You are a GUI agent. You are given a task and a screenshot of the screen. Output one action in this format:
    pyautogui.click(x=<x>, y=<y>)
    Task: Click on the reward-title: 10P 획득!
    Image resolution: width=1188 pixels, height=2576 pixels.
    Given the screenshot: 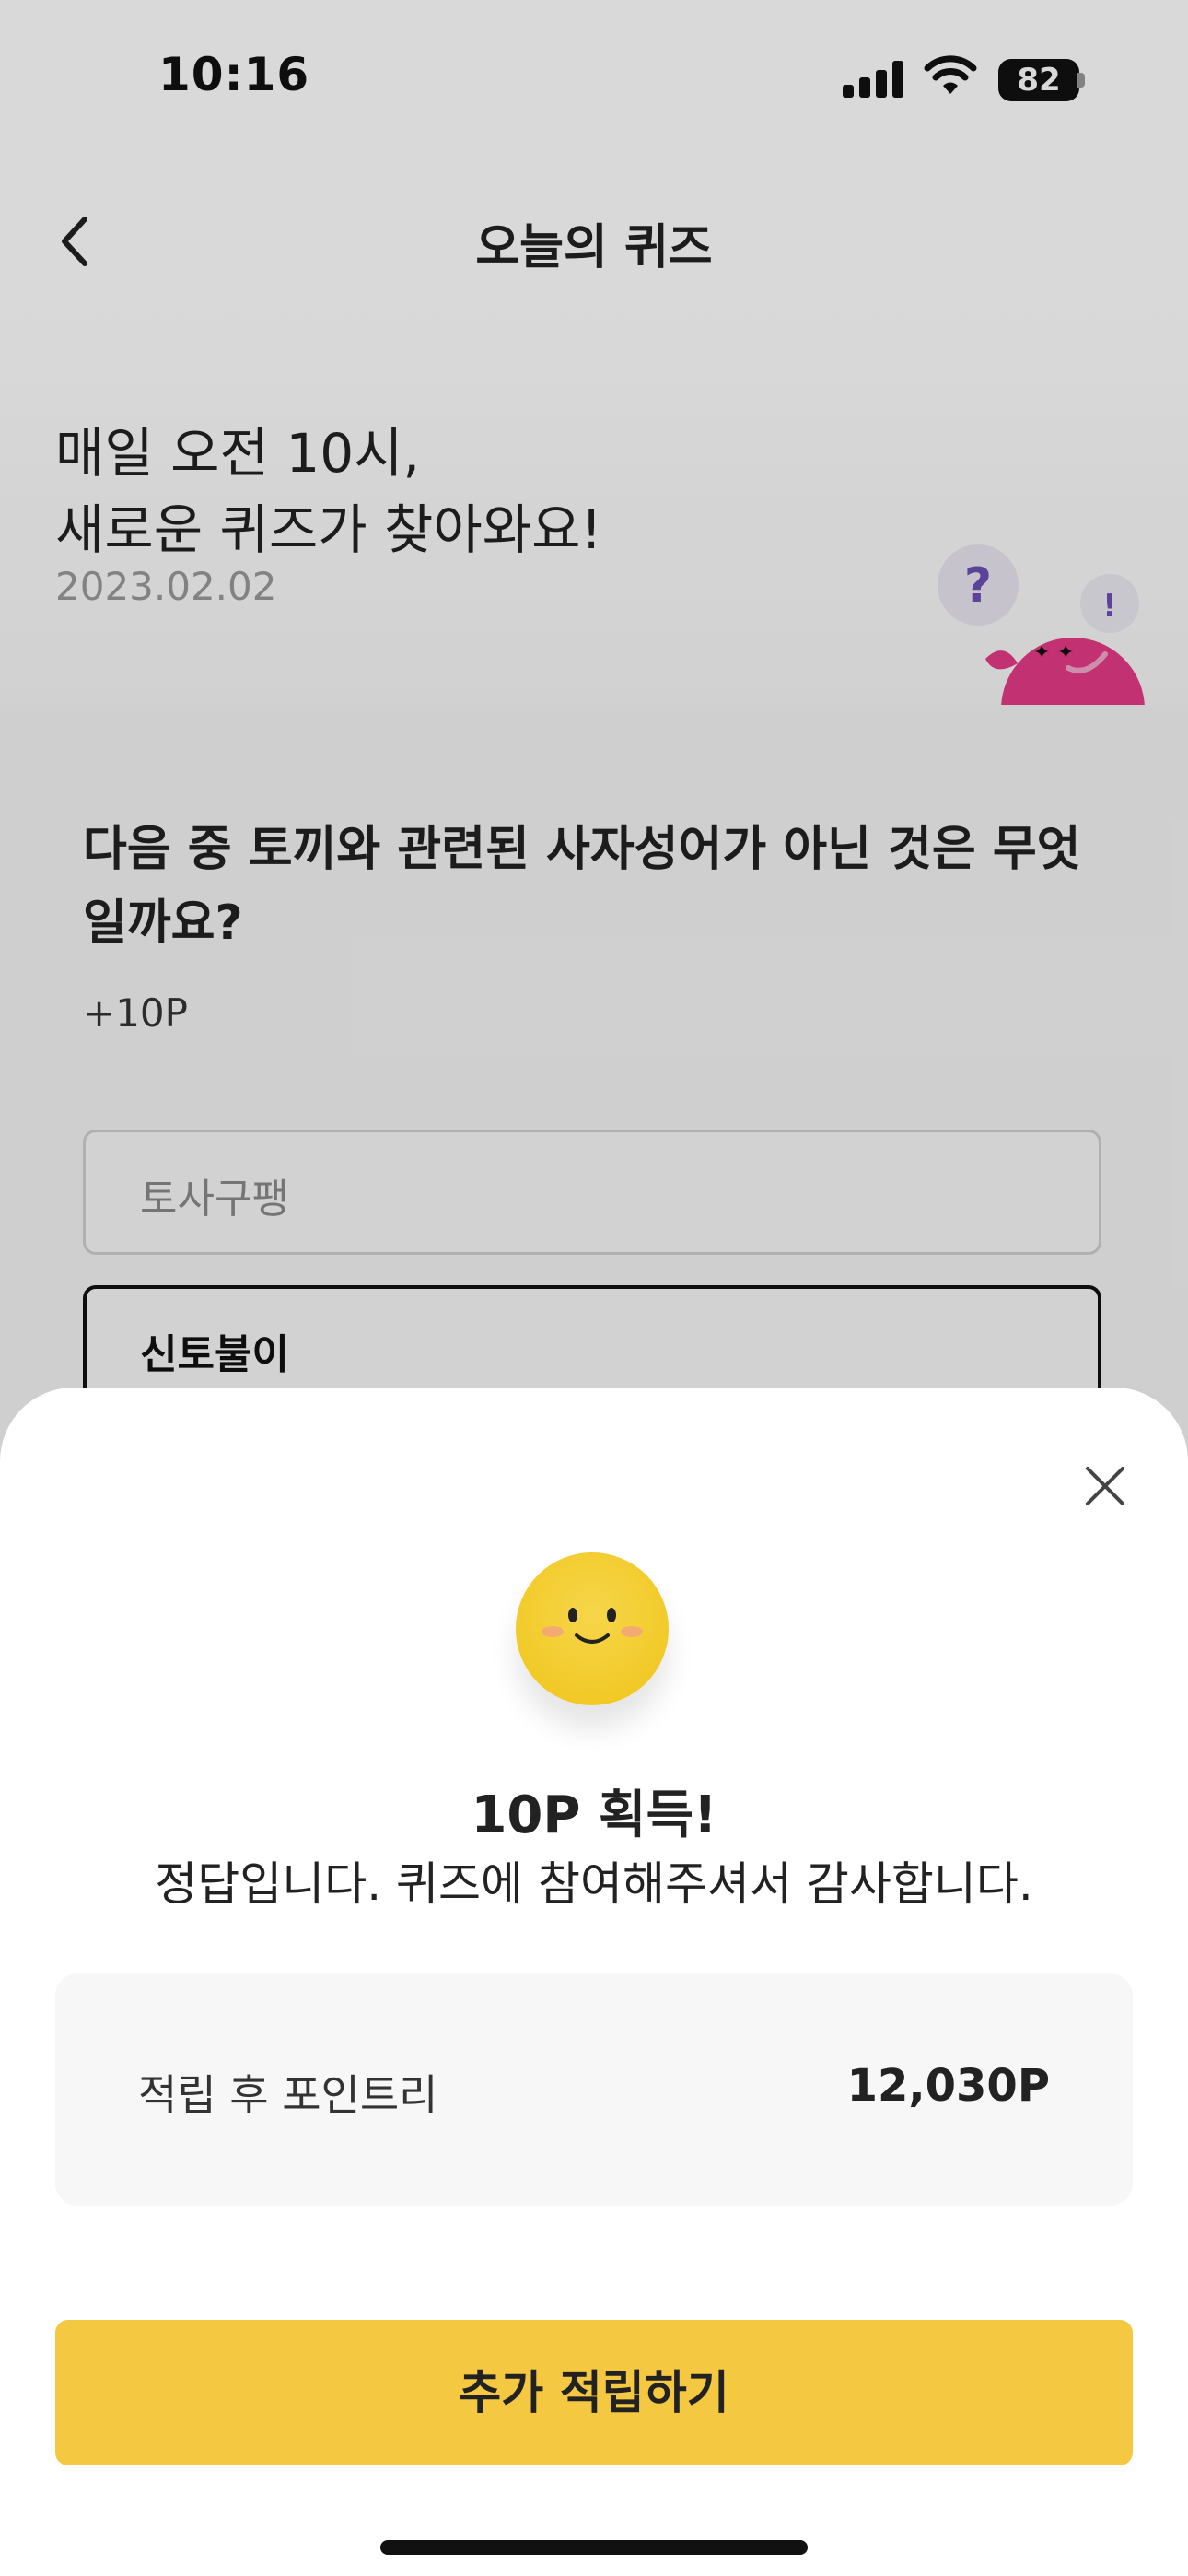 What is the action you would take?
    pyautogui.click(x=594, y=1815)
    